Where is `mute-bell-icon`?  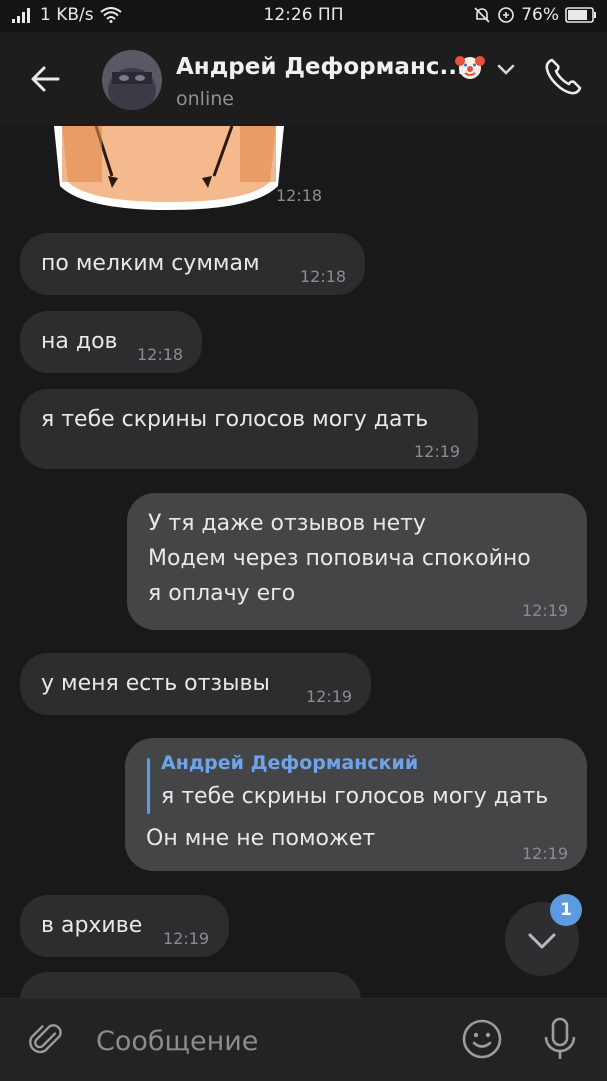 mute-bell-icon is located at coordinates (482, 15).